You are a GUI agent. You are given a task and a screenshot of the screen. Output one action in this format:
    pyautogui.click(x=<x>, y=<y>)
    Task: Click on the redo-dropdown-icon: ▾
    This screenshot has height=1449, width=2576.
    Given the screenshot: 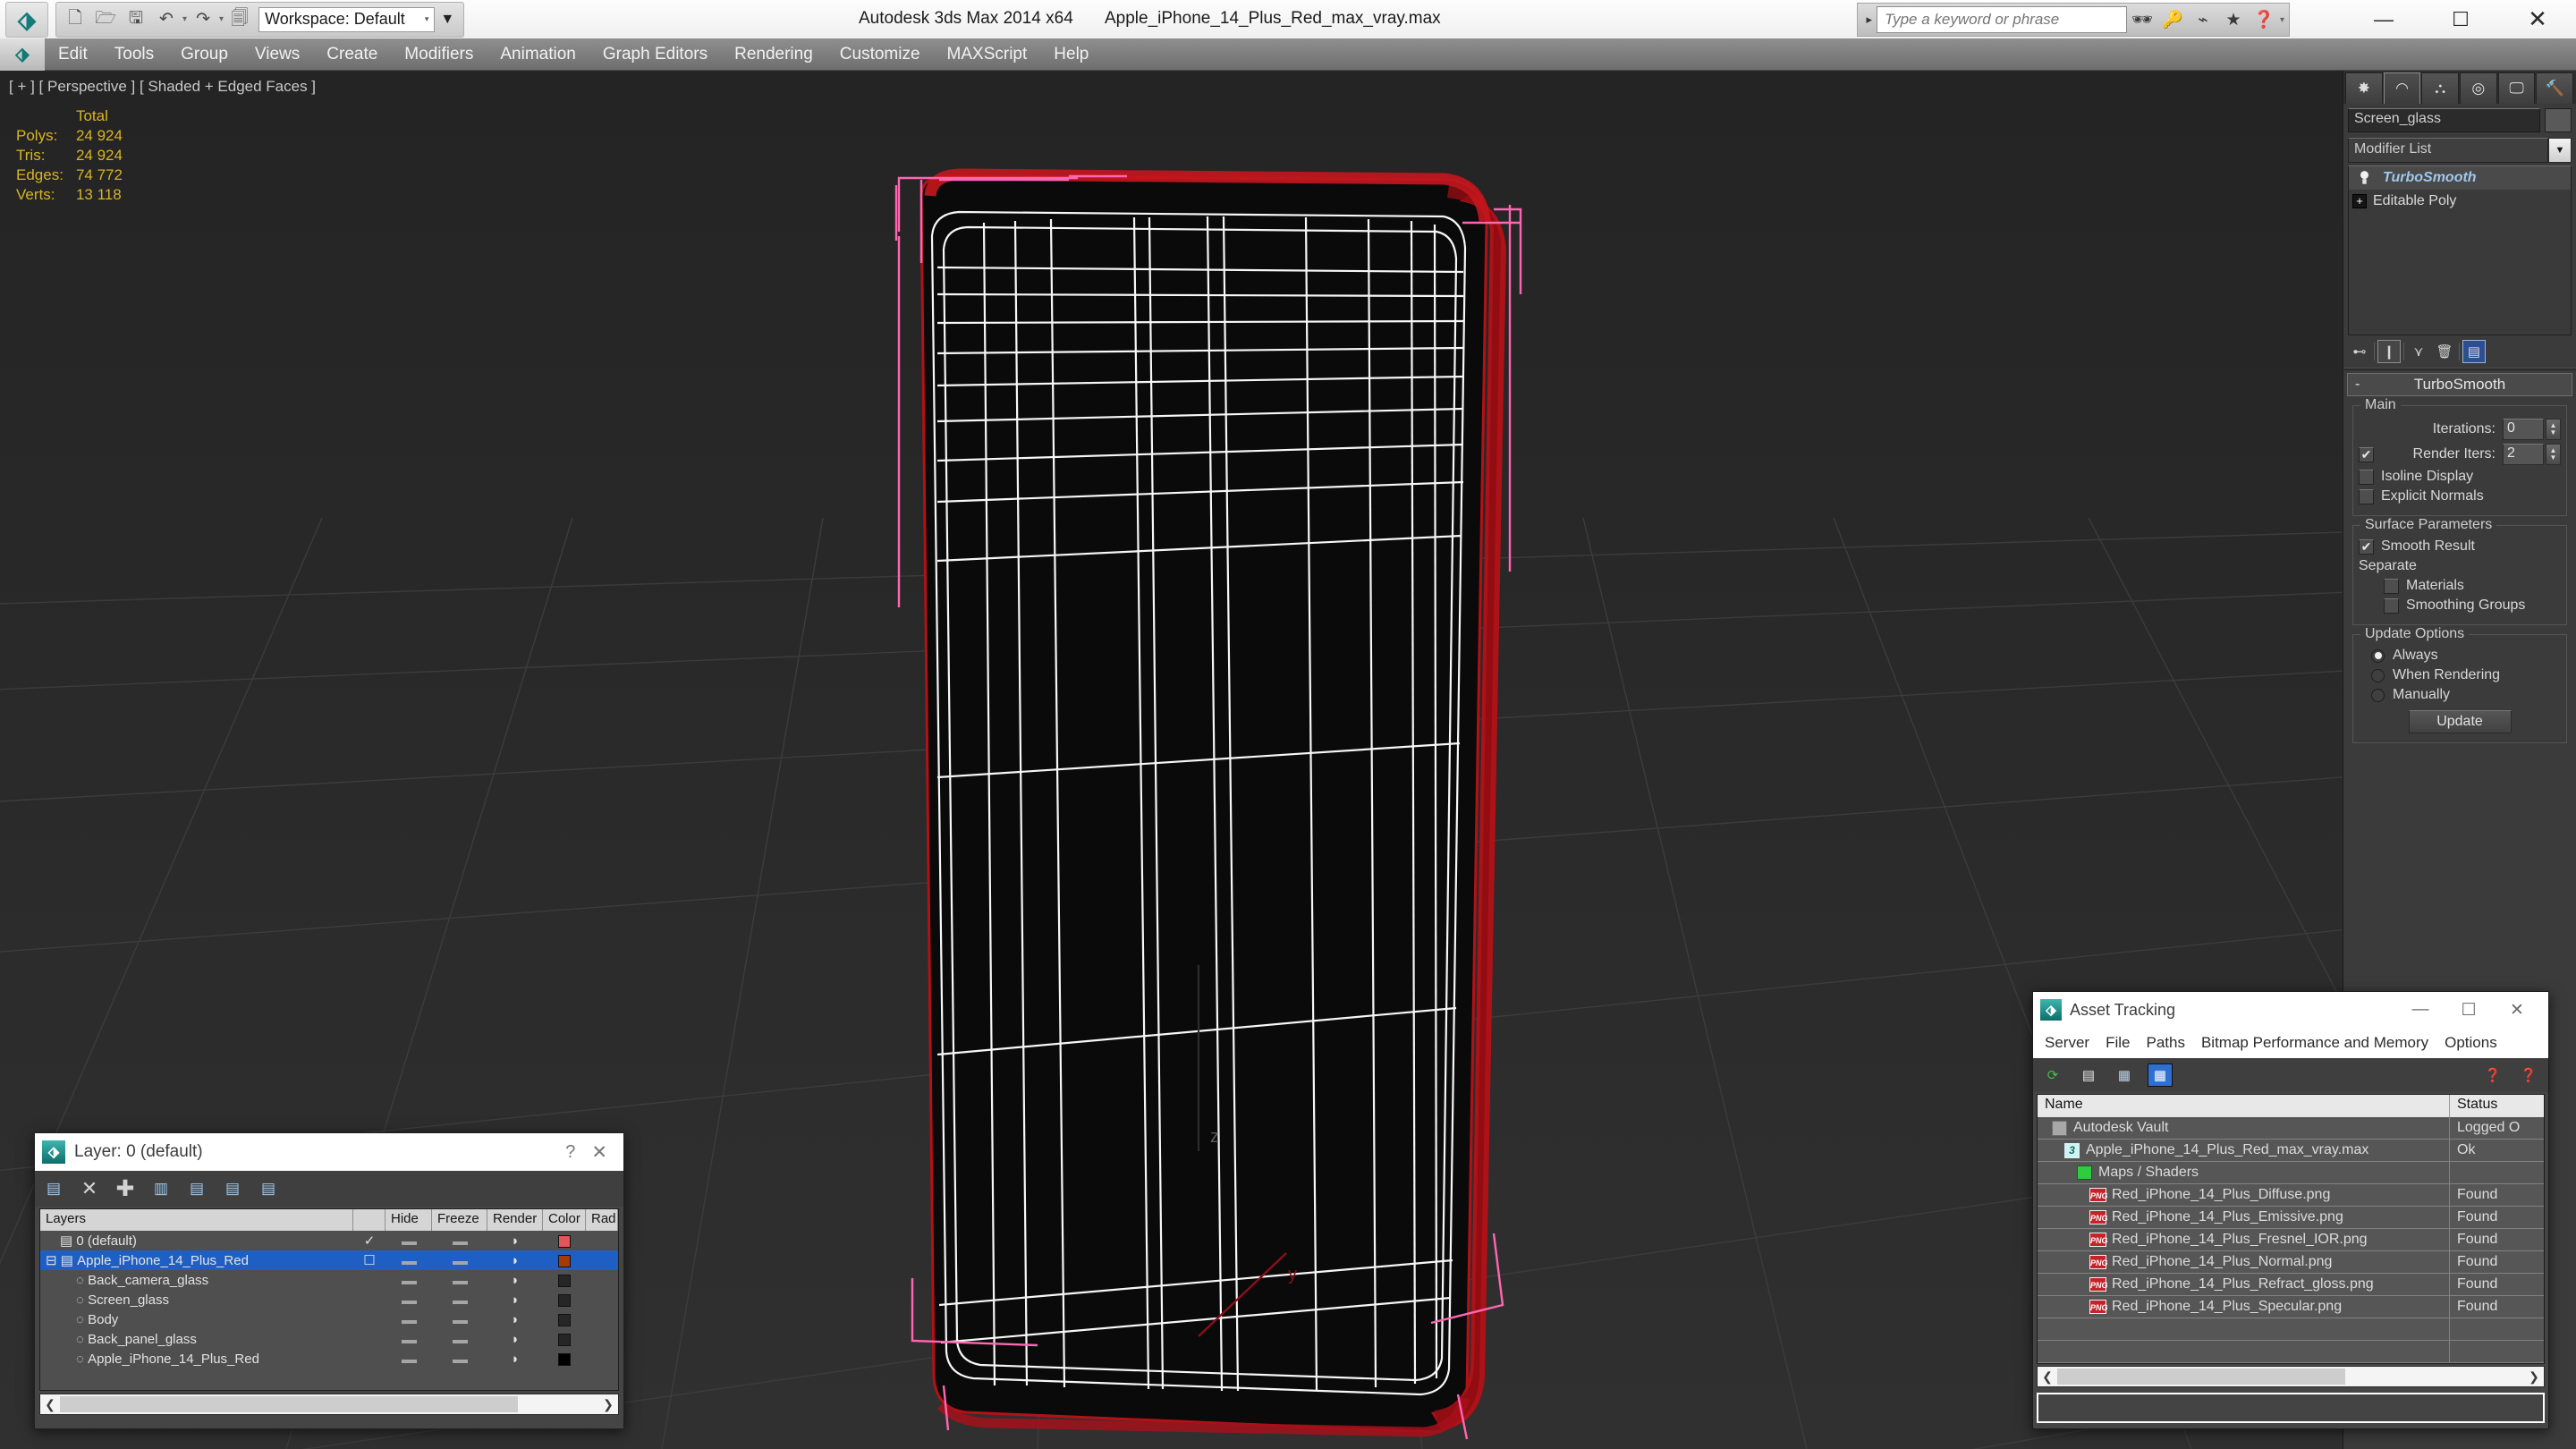 What is the action you would take?
    pyautogui.click(x=221, y=19)
    